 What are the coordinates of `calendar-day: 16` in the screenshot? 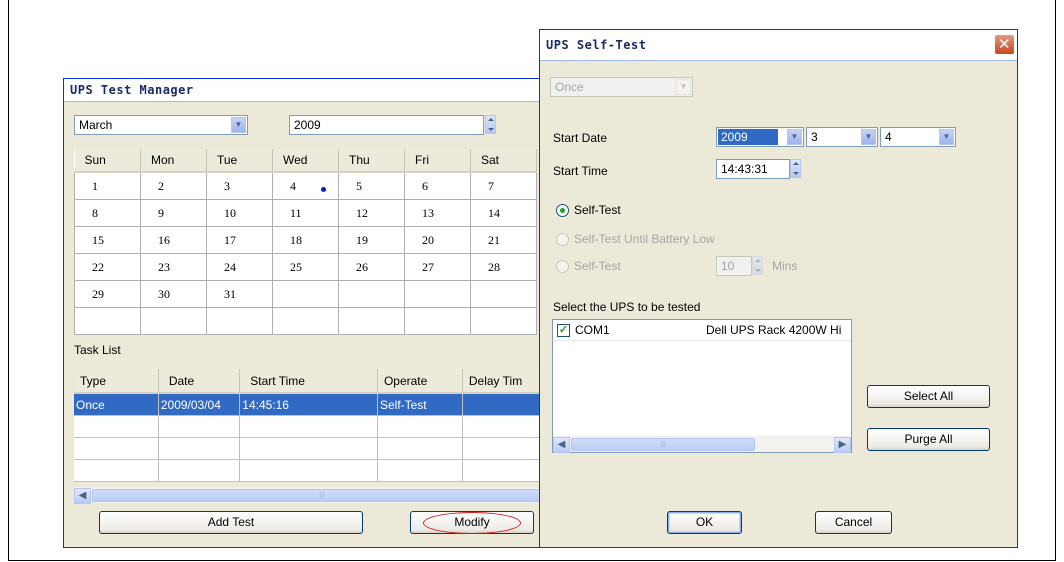 It's located at (173, 240).